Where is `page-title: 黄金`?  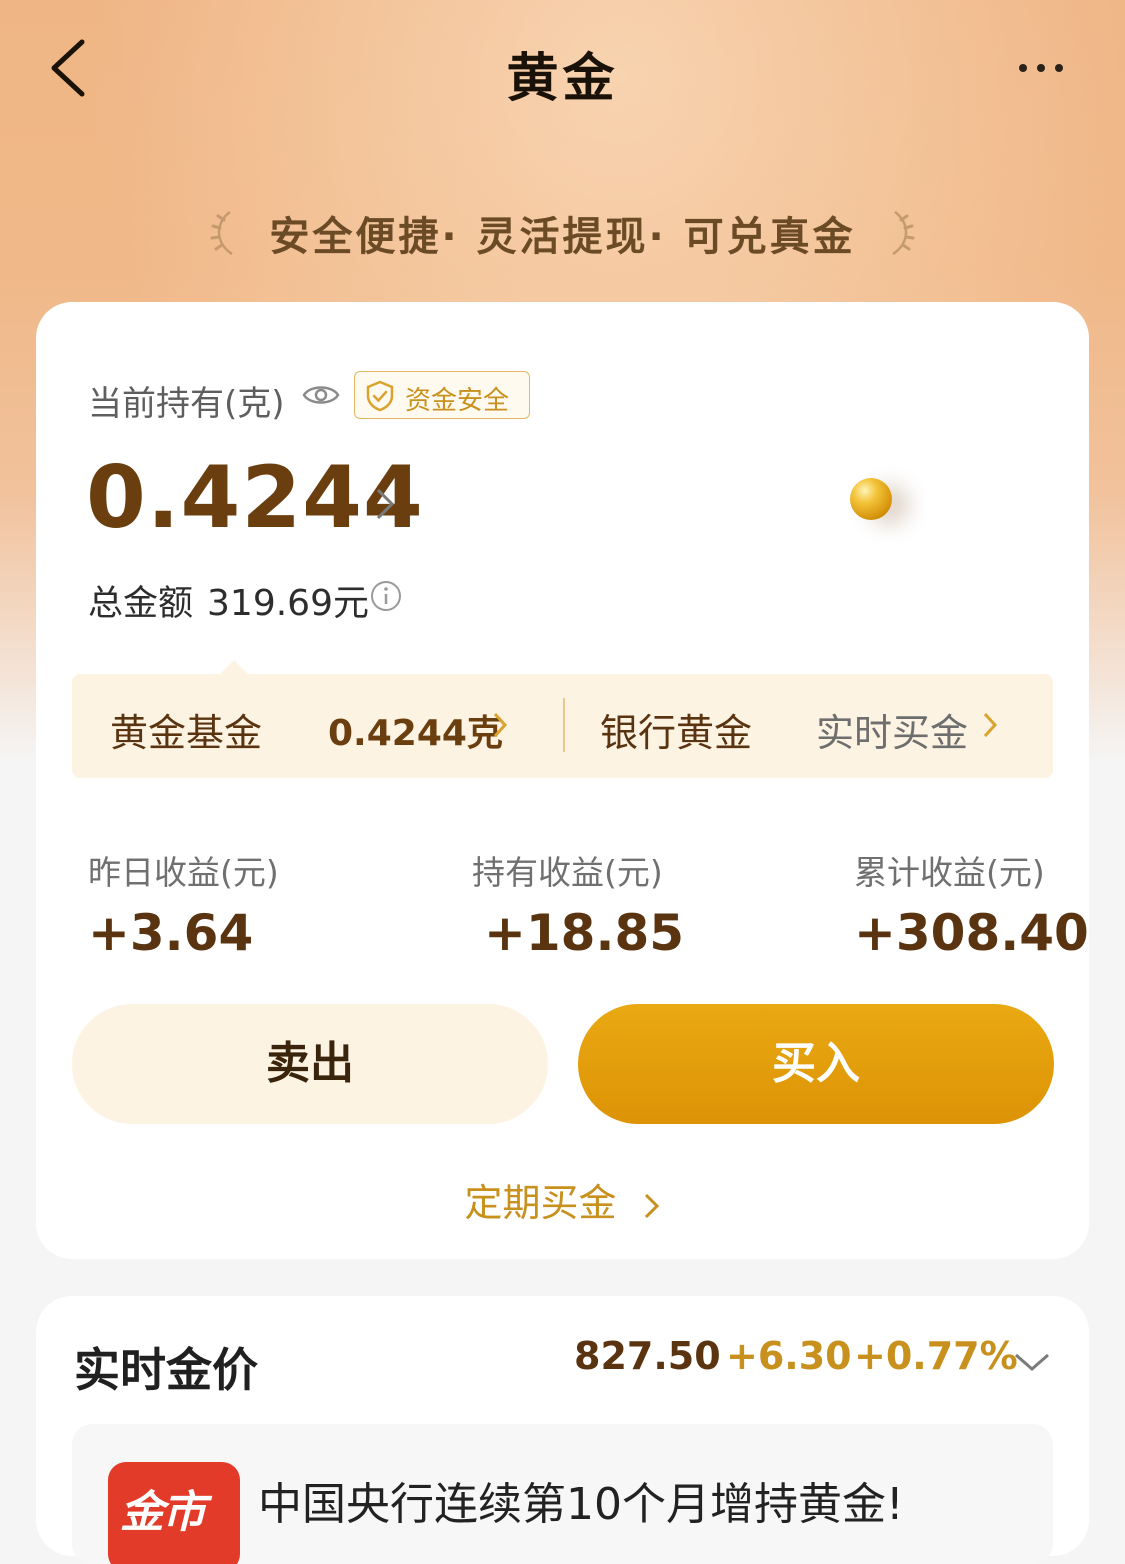
page-title: 黄金 is located at coordinates (562, 79).